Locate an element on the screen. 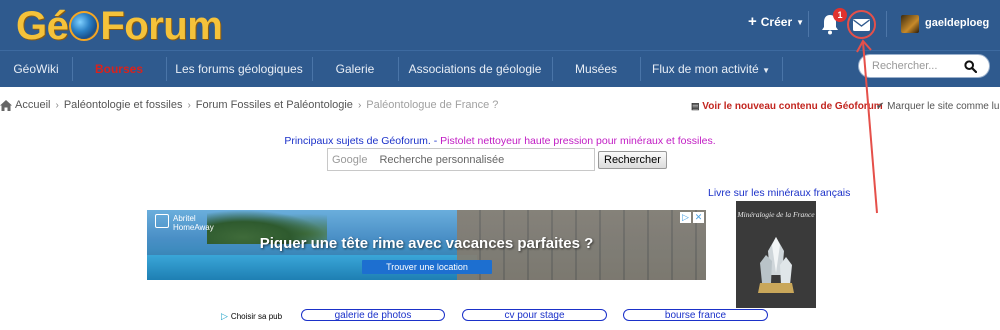  nav-item-activity-label: Flux de mon activité is located at coordinates (705, 69).